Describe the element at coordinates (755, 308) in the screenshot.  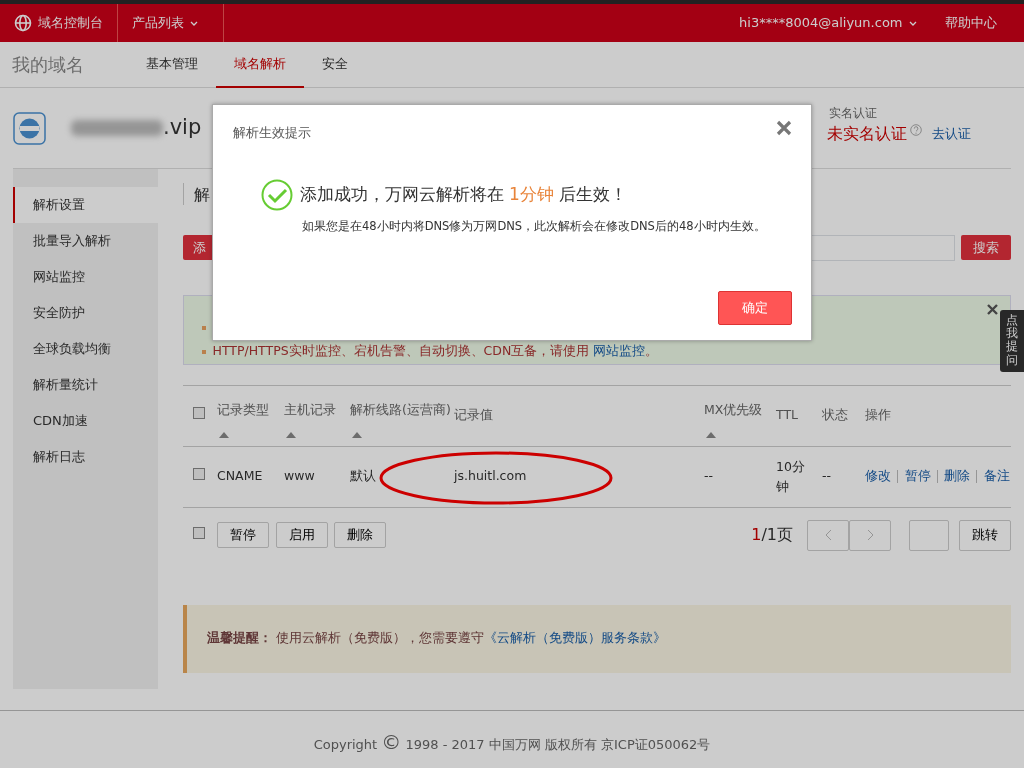
I see `confirm-button: 确定` at that location.